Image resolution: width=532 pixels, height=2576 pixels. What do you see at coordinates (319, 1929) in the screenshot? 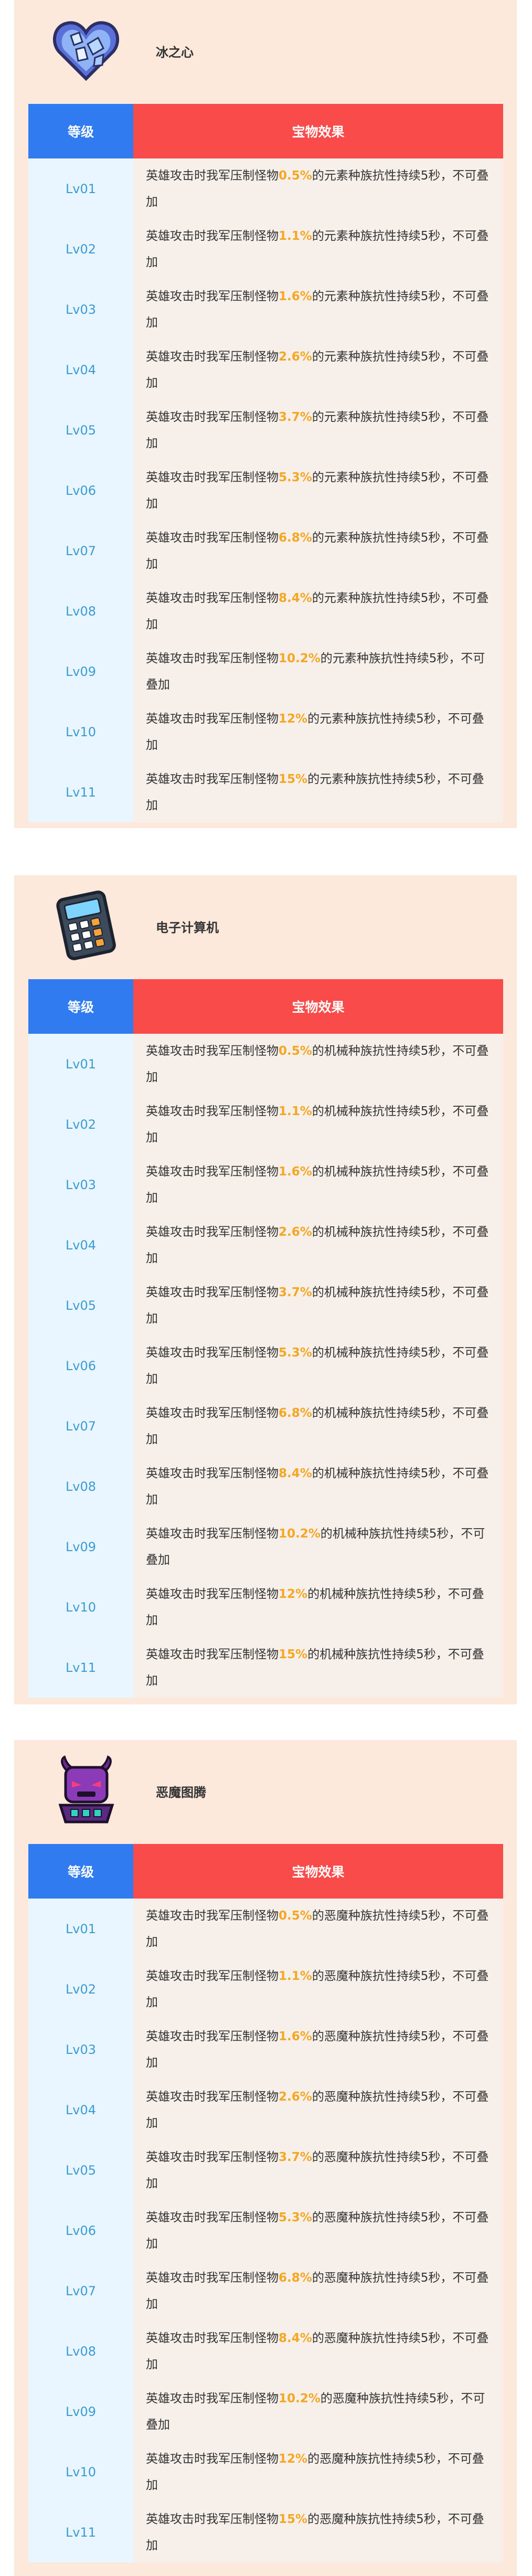
I see `effect-text: 英雄攻击时我军压制怪物0.5%的恶魔种族抗性持续5秒，不可叠加` at bounding box center [319, 1929].